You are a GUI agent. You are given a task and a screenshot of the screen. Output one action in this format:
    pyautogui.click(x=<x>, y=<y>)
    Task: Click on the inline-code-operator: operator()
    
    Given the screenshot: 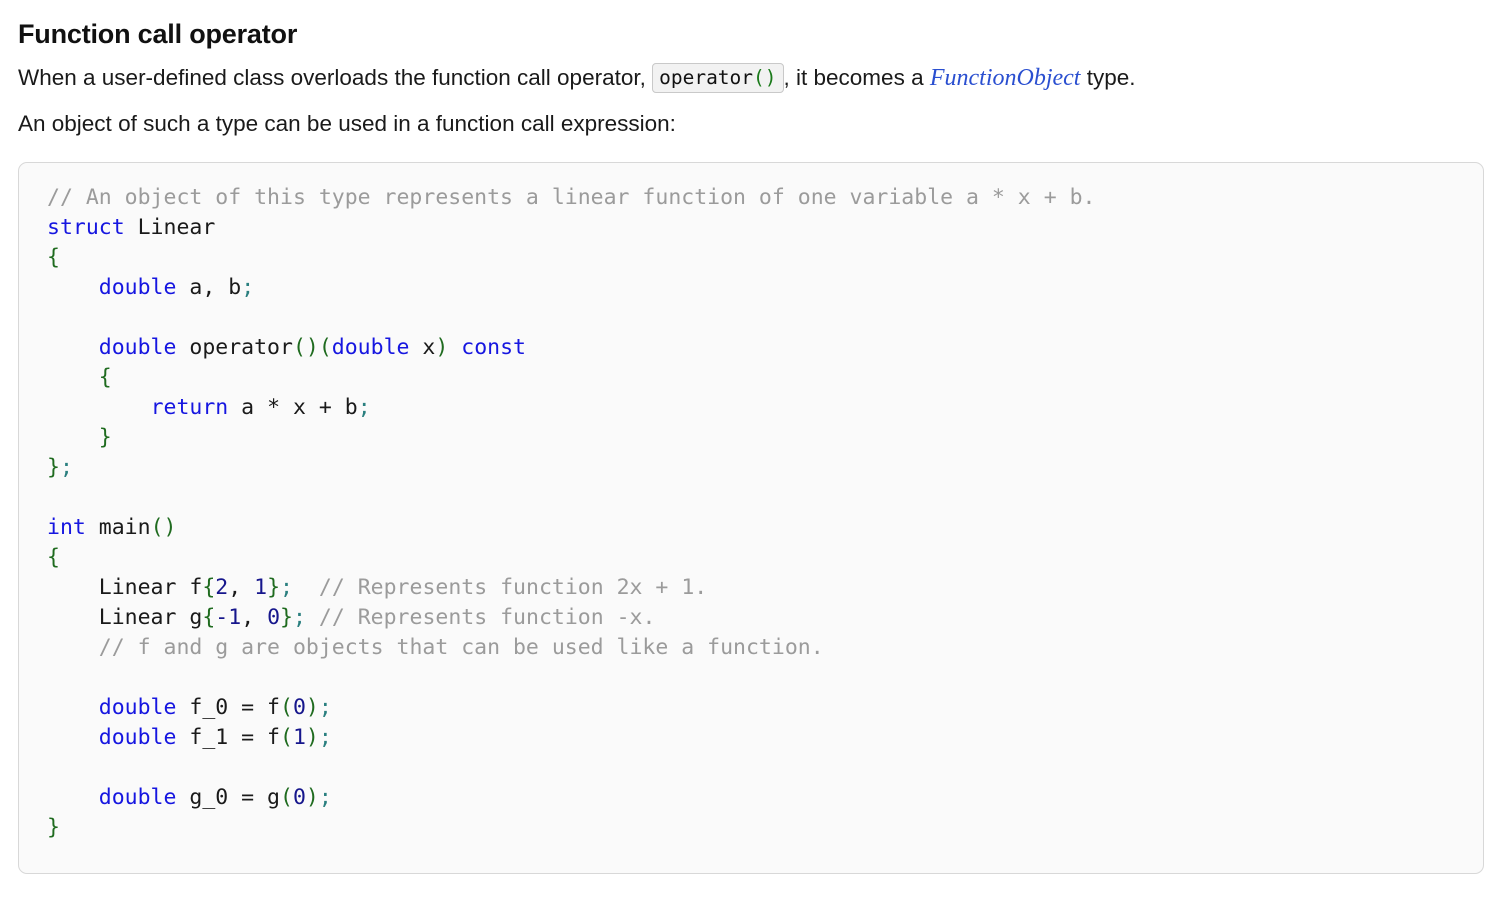 What is the action you would take?
    pyautogui.click(x=718, y=78)
    